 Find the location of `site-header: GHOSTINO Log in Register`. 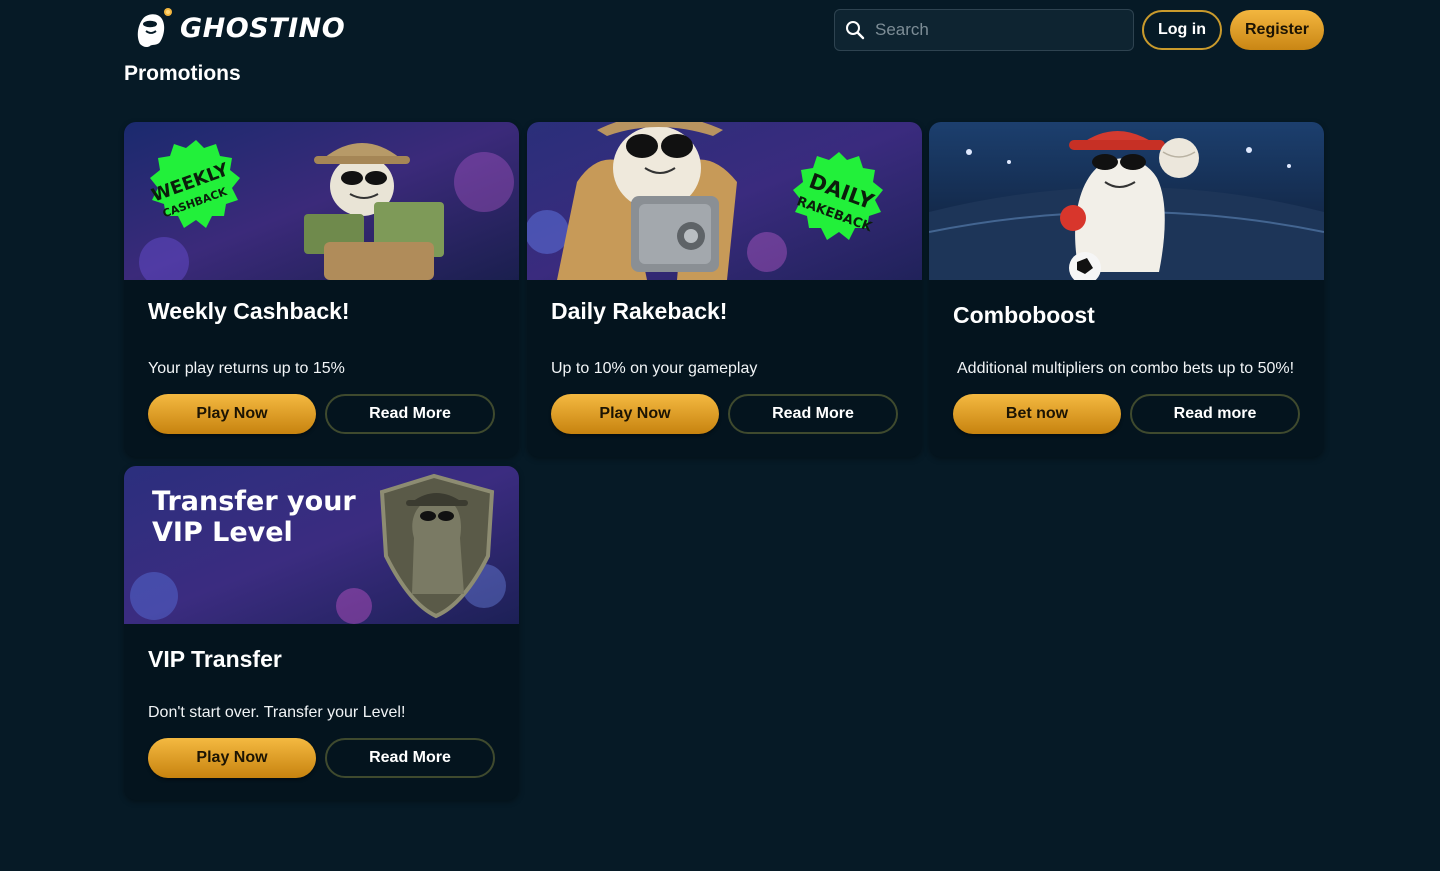

site-header: GHOSTINO Log in Register is located at coordinates (720, 30).